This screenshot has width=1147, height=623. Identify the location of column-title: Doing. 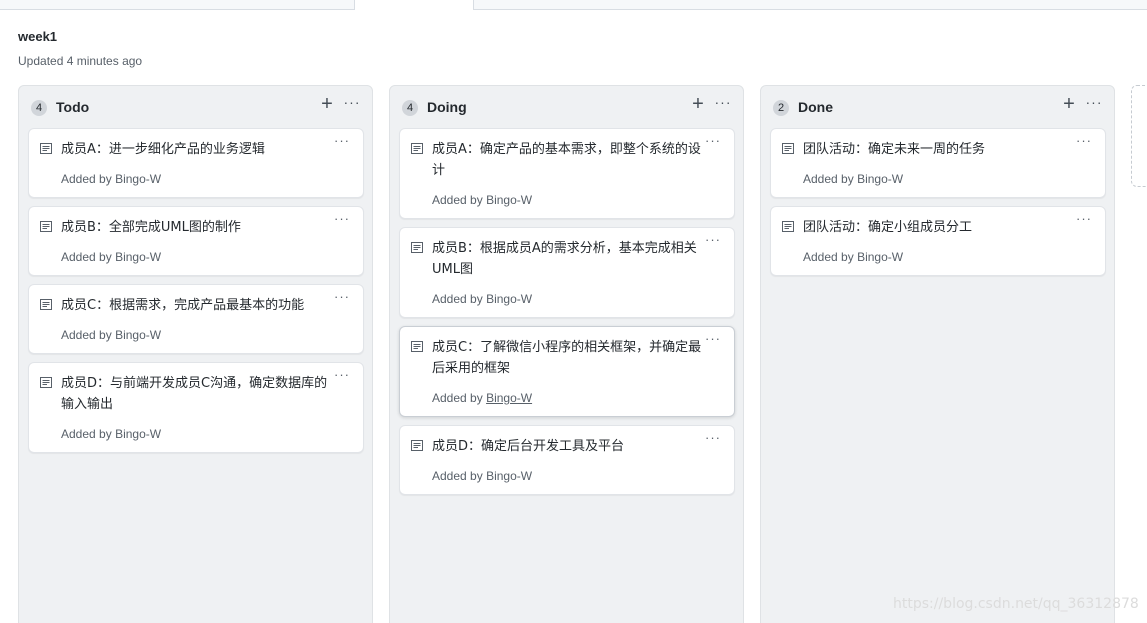
(447, 107).